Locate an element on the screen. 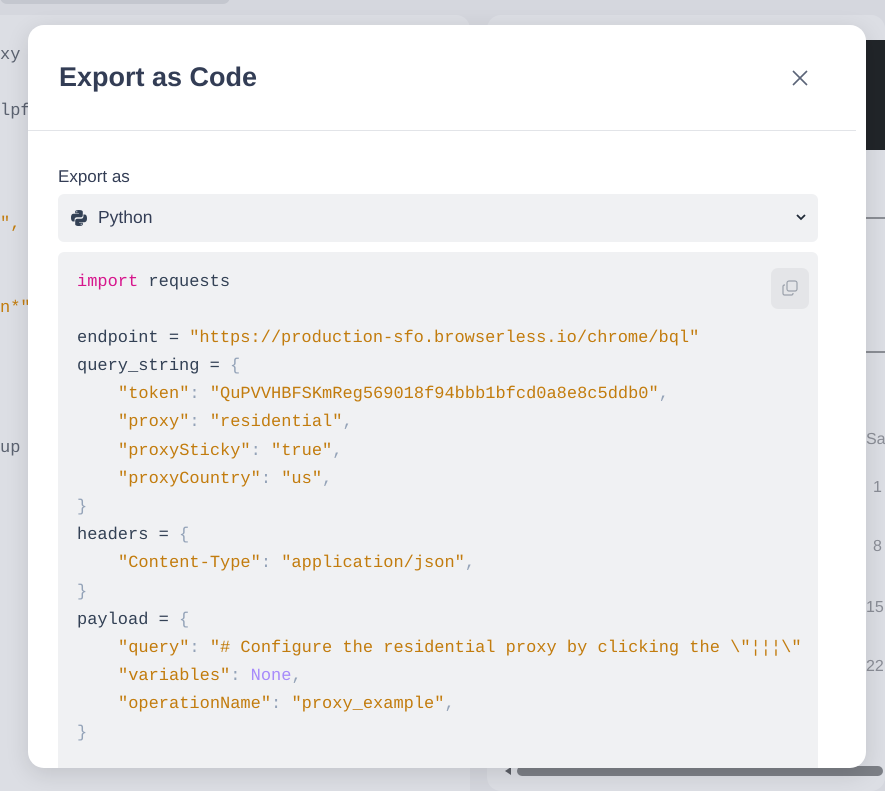  code-line: "token": "QuPVVHBFSKmReg569018f94bbb1bfcd0a8e8c5ddb0", is located at coordinates (393, 394).